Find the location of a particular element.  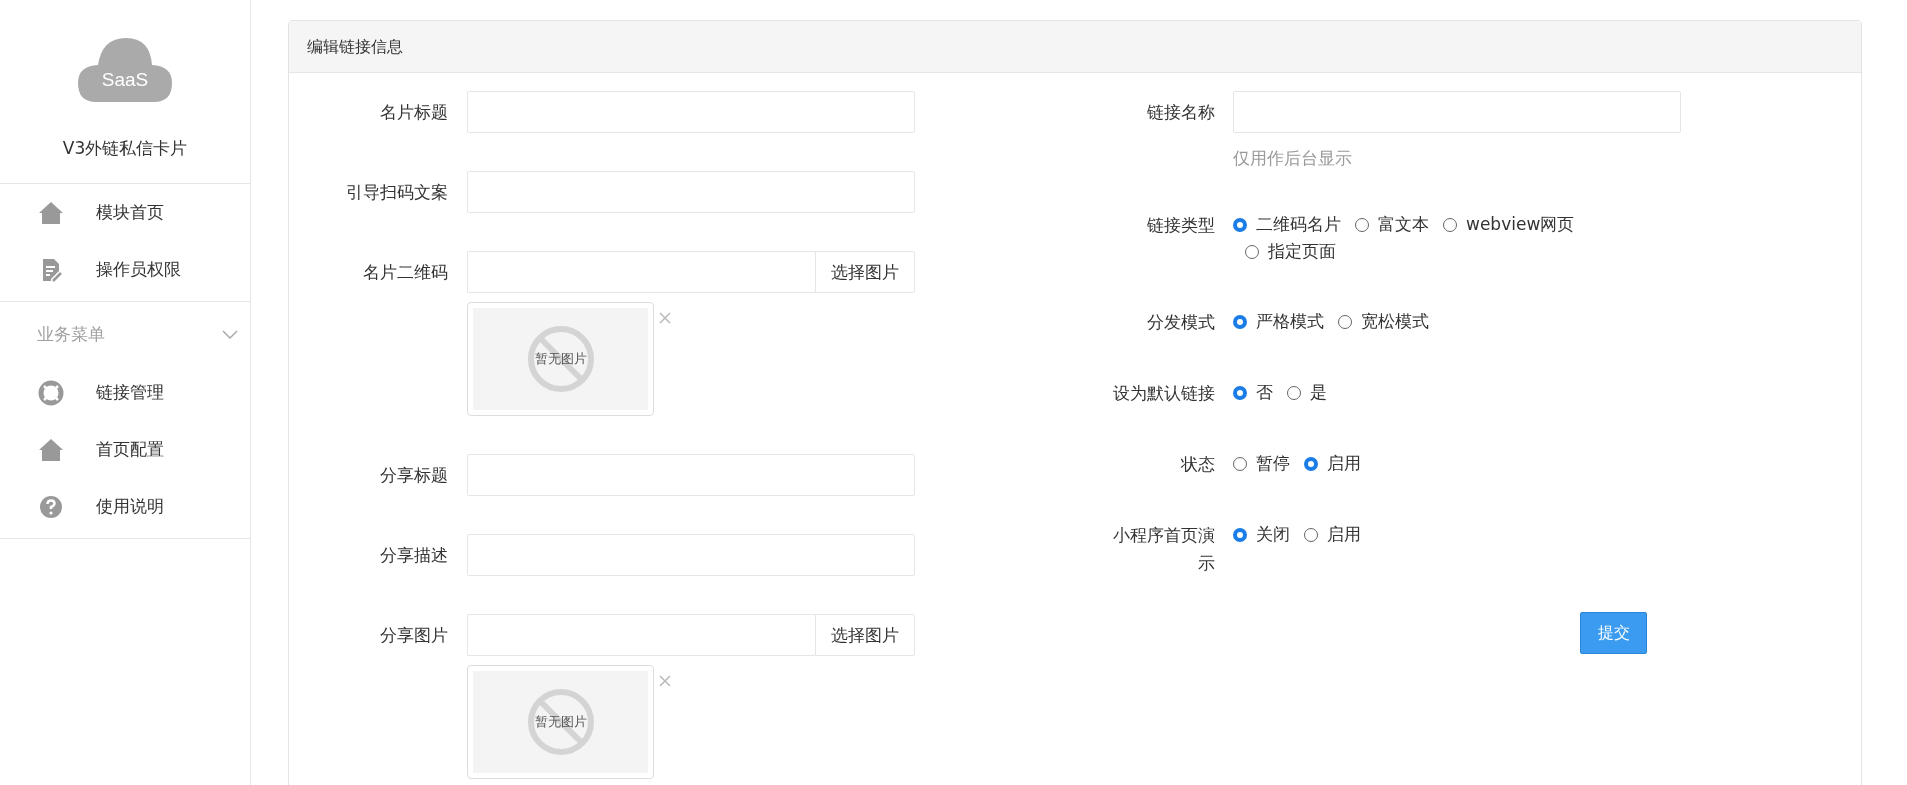

radio-label: webview网页 is located at coordinates (1520, 224).